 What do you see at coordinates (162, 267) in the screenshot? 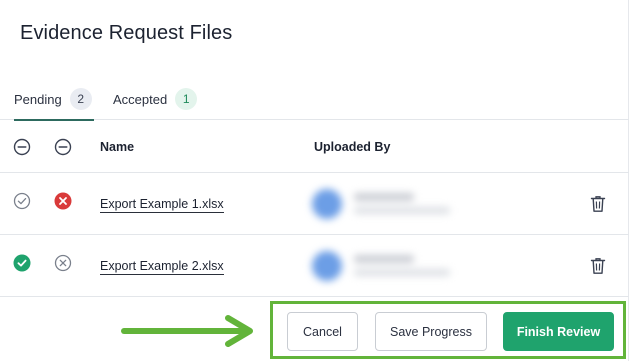
I see `file-name-link: Export Example 2.xlsx` at bounding box center [162, 267].